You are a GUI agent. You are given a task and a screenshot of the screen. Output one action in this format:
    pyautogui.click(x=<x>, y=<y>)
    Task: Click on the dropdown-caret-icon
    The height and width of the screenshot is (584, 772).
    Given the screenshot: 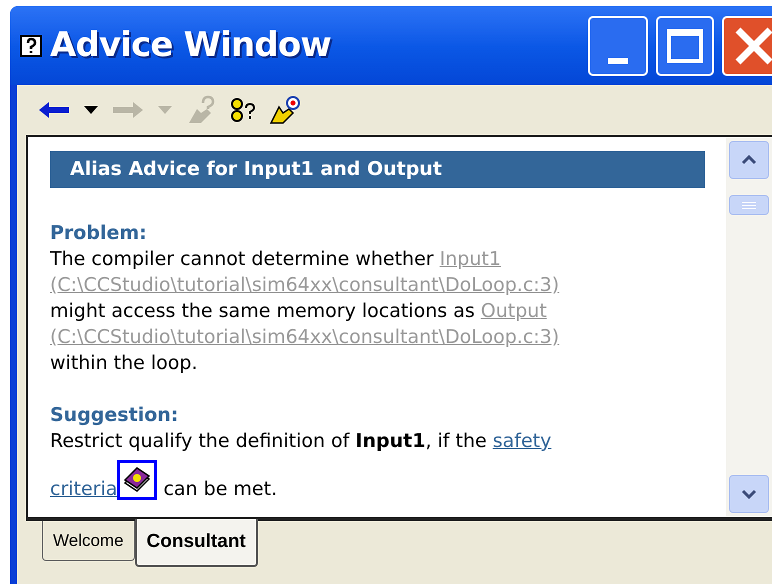 What is the action you would take?
    pyautogui.click(x=91, y=110)
    